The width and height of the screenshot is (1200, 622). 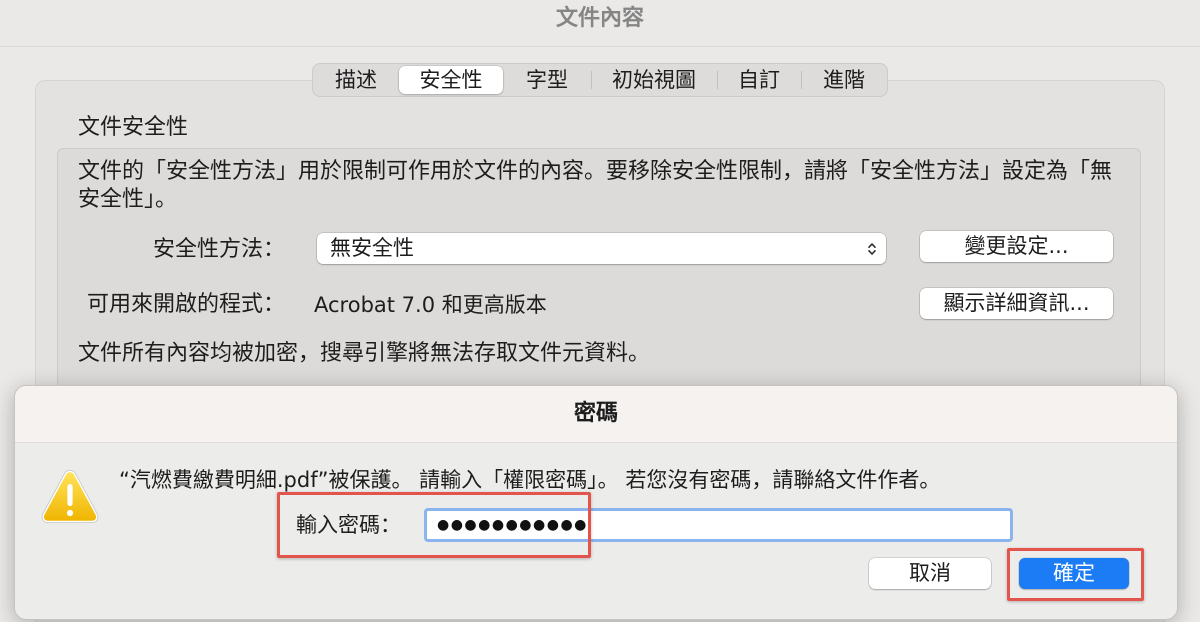 I want to click on compatibility-label: 可用來開啟的程式：, so click(x=185, y=304).